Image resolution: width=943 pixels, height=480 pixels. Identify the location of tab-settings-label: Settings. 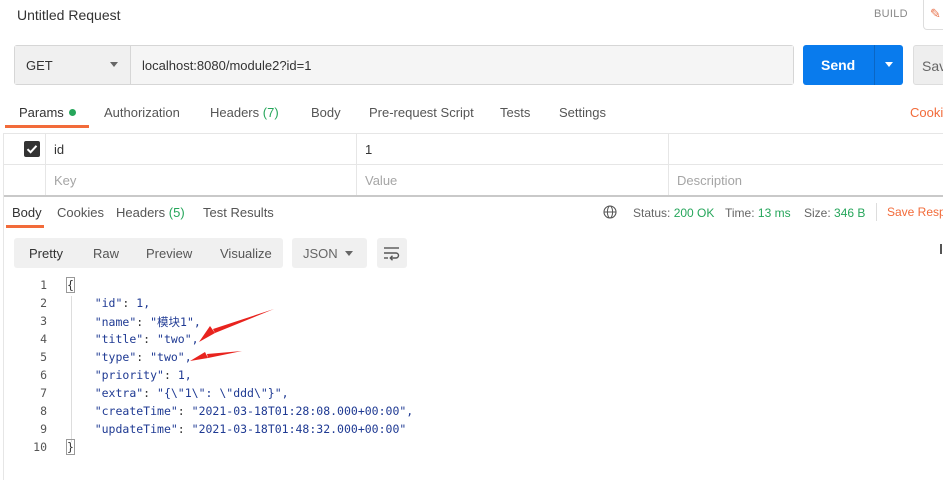
(582, 112).